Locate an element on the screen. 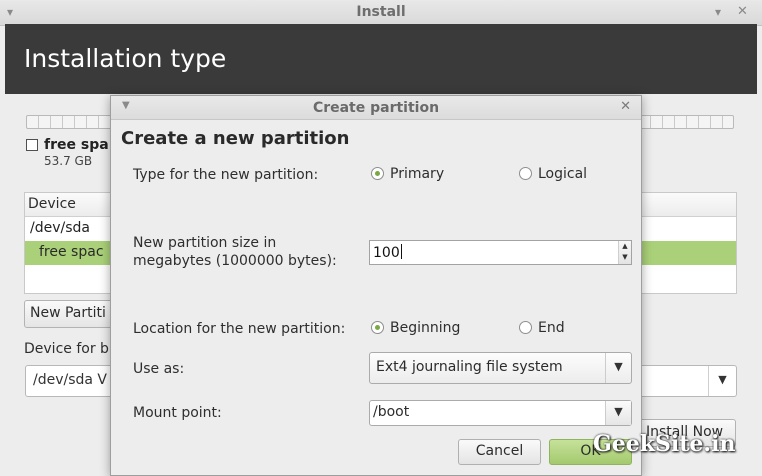 Image resolution: width=762 pixels, height=476 pixels. dialog-title: Create partition is located at coordinates (376, 108).